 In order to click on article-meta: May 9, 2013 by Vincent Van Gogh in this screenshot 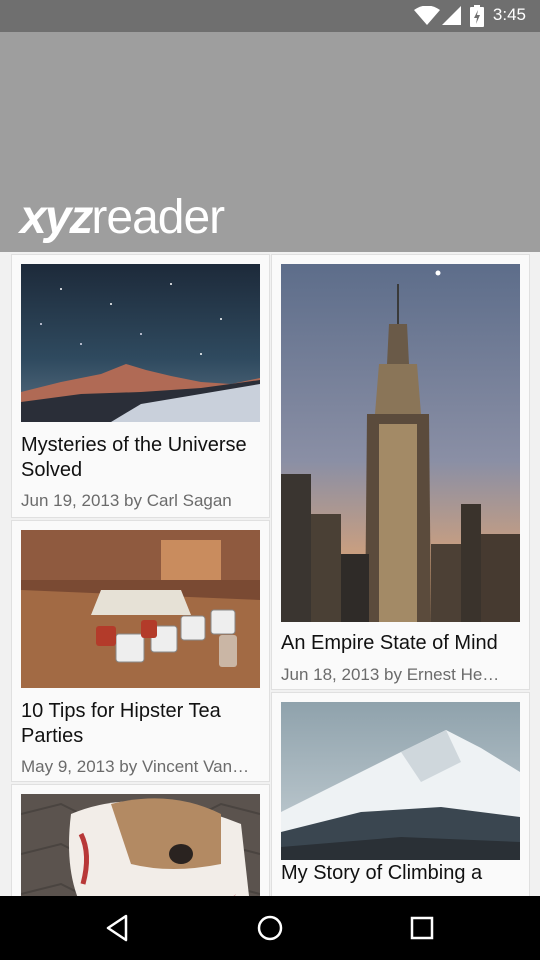, I will do `click(137, 766)`.